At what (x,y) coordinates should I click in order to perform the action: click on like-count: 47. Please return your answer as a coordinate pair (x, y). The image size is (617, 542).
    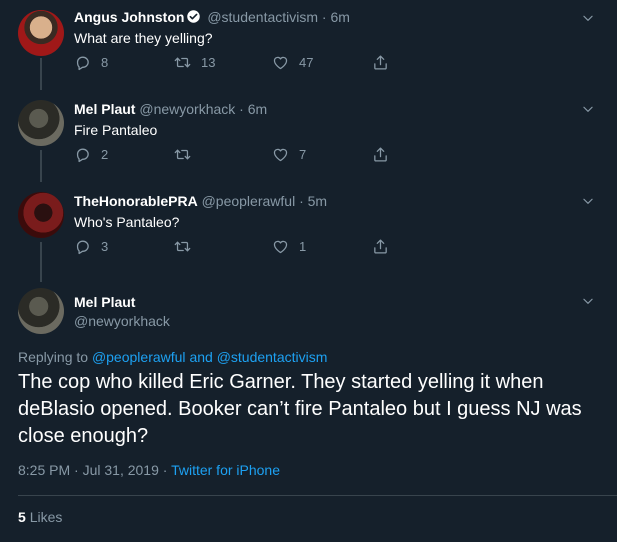
    Looking at the image, I should click on (306, 62).